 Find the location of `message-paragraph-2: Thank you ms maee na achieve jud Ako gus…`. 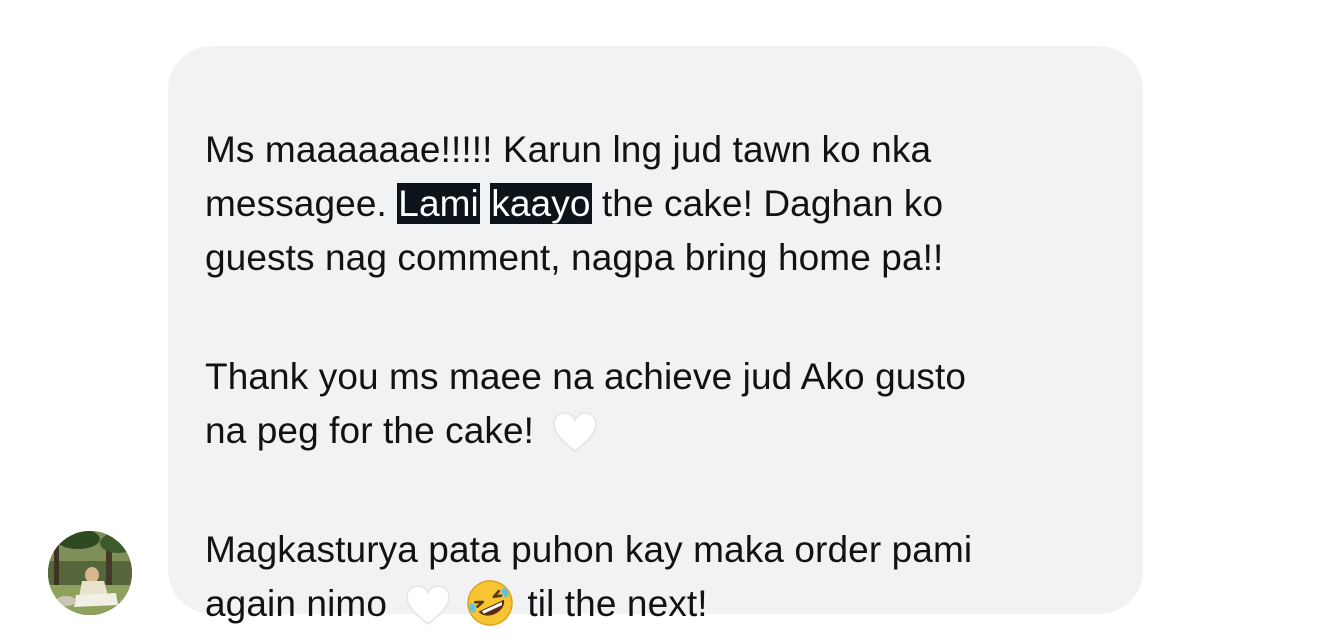

message-paragraph-2: Thank you ms maee na achieve jud Ako gus… is located at coordinates (585, 404).